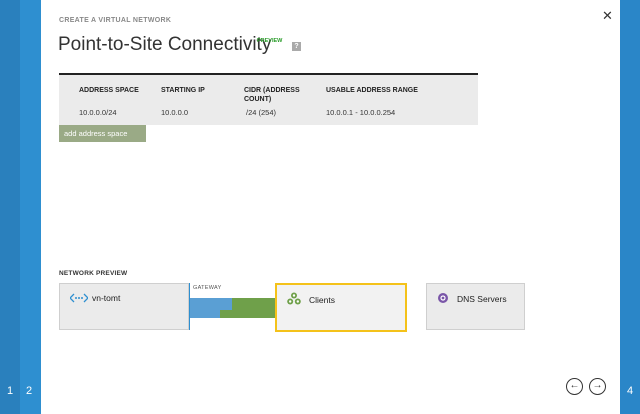 The width and height of the screenshot is (640, 414). I want to click on column-header-address-space: ADDRESS SPACE, so click(109, 90).